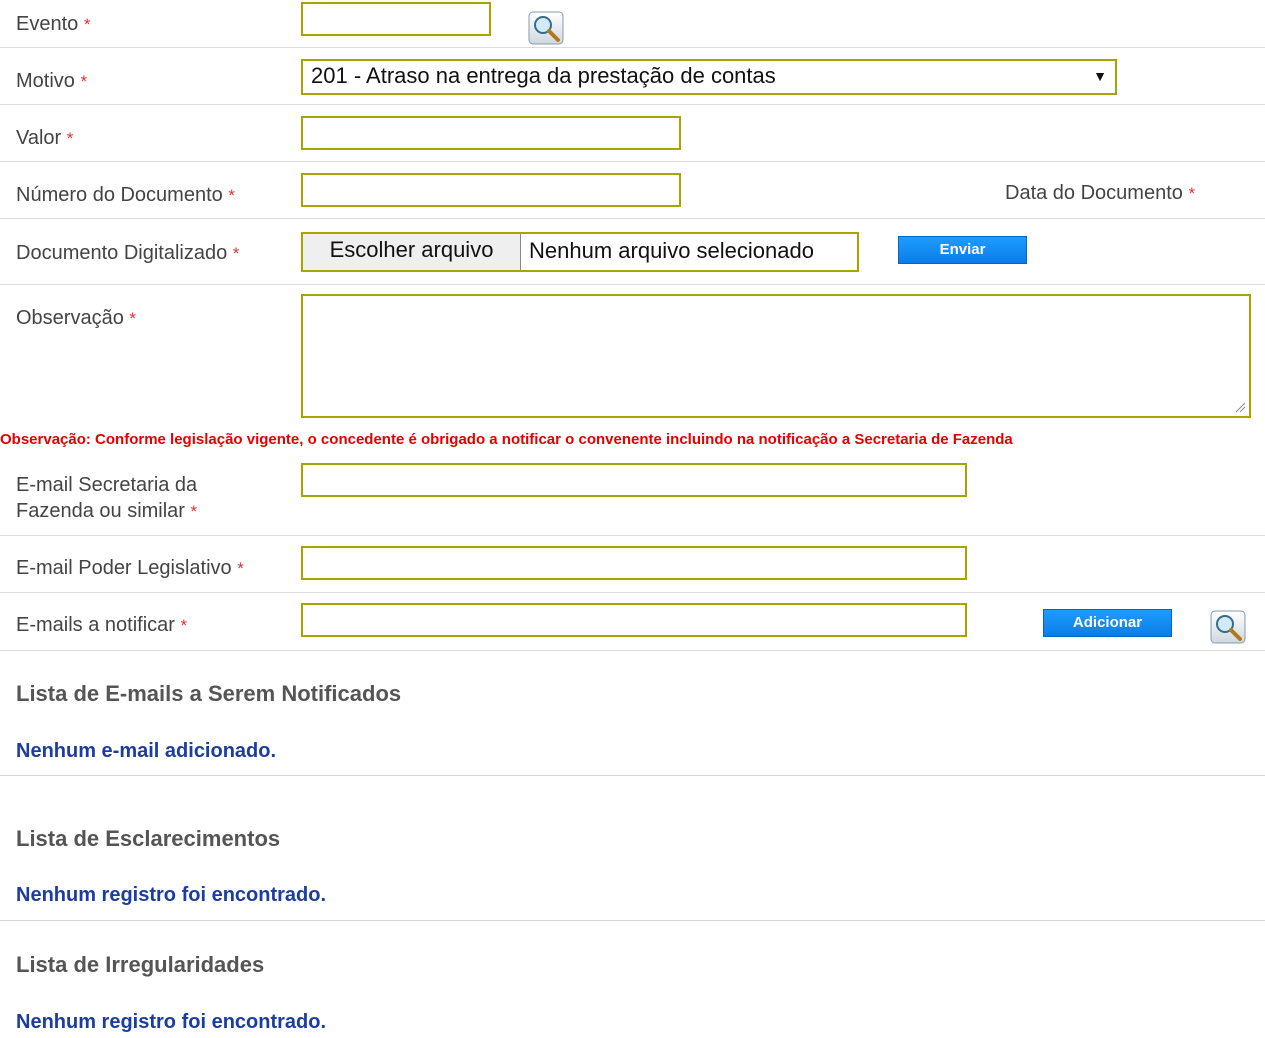 Image resolution: width=1265 pixels, height=1038 pixels. What do you see at coordinates (1240, 407) in the screenshot?
I see `resize-grip-icon` at bounding box center [1240, 407].